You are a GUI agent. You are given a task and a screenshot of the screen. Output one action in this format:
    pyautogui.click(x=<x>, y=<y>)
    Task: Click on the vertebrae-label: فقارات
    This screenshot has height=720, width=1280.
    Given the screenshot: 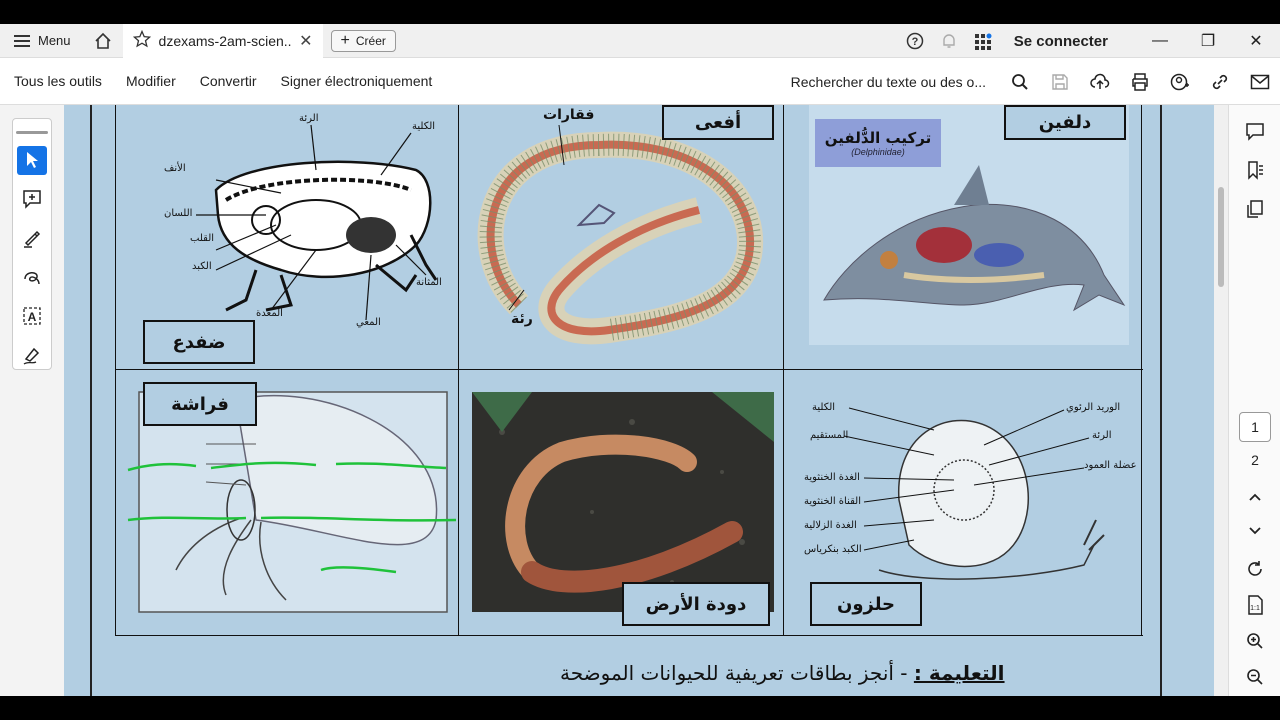 What is the action you would take?
    pyautogui.click(x=569, y=115)
    